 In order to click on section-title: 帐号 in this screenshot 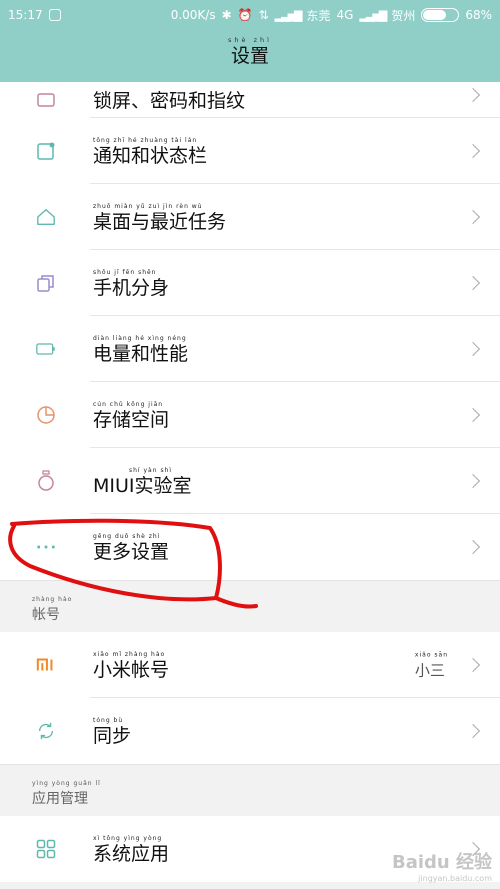, I will do `click(46, 615)`.